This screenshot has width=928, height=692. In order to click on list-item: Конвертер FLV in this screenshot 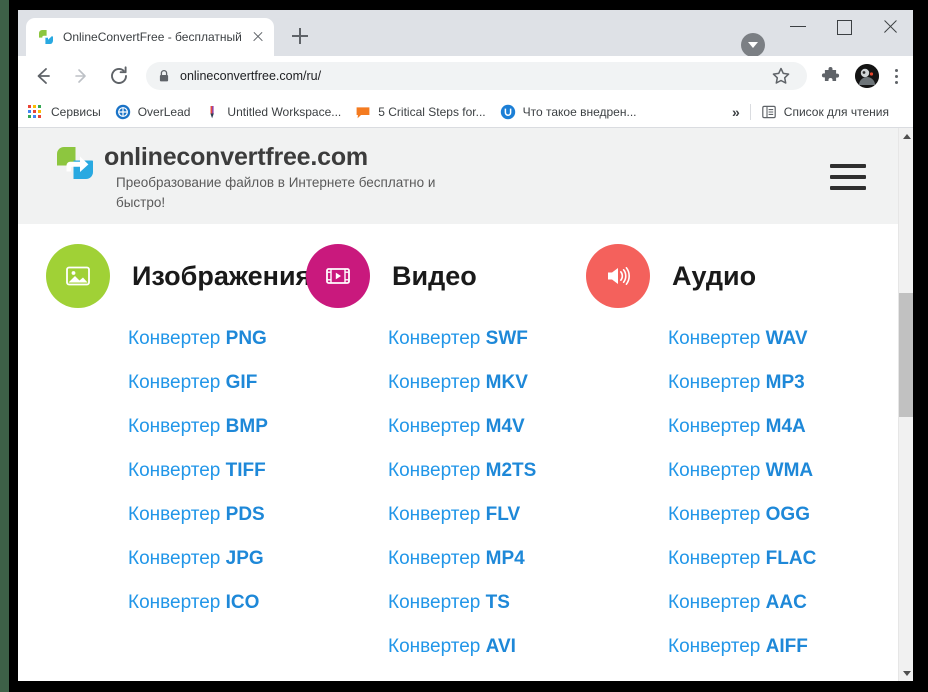, I will do `click(483, 515)`.